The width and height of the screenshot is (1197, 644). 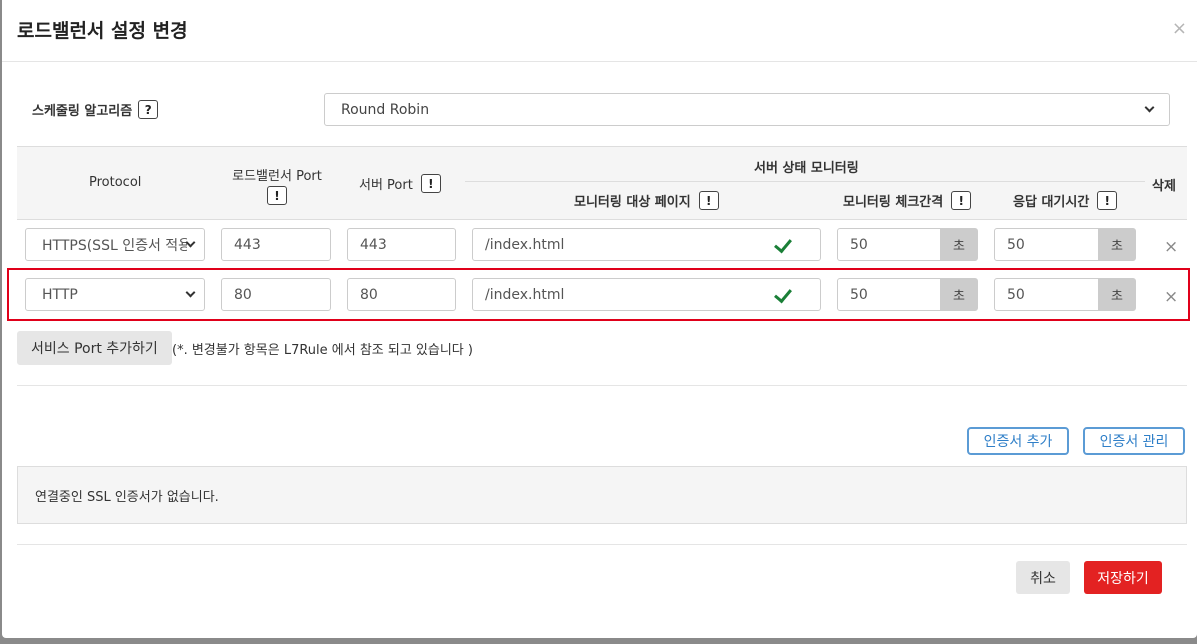 I want to click on header-server-port-label: 서버 Port, so click(x=386, y=185).